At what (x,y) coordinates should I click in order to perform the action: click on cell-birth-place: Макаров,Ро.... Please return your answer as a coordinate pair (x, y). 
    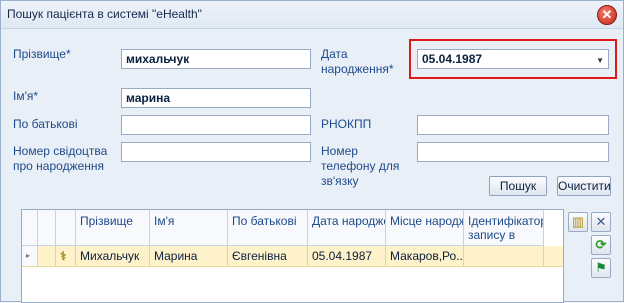
    Looking at the image, I should click on (425, 256).